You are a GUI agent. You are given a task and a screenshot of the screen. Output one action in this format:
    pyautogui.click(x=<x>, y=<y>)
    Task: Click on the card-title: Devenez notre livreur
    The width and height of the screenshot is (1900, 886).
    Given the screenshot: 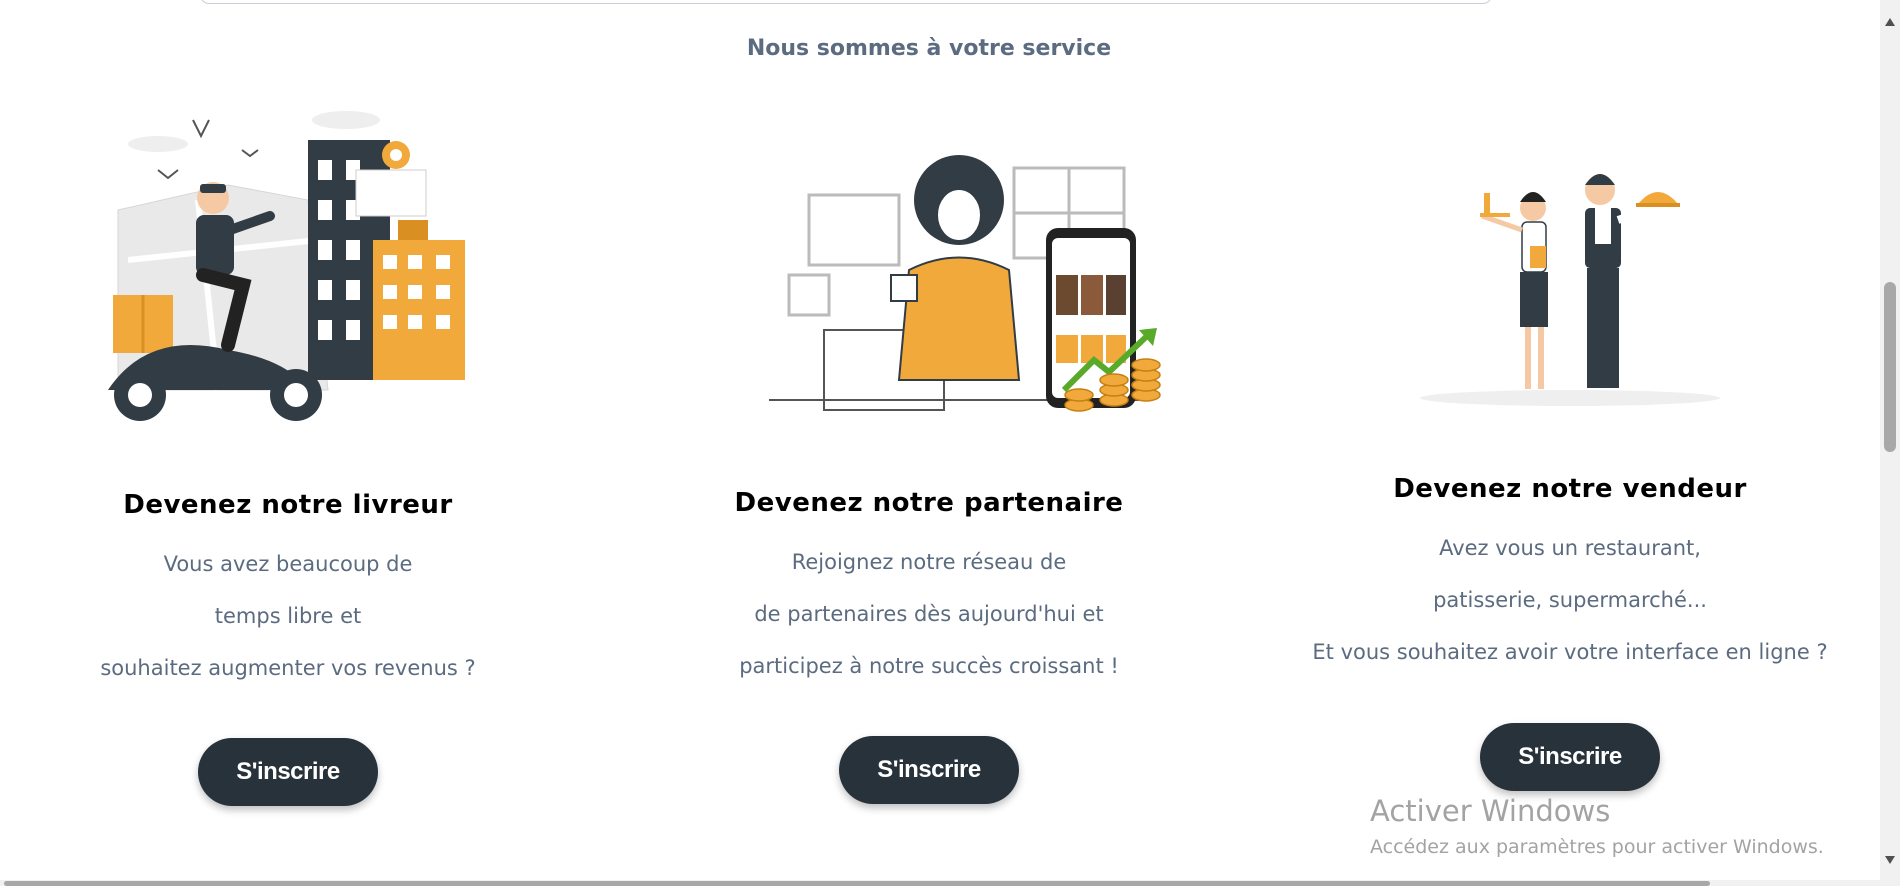 What is the action you would take?
    pyautogui.click(x=288, y=505)
    